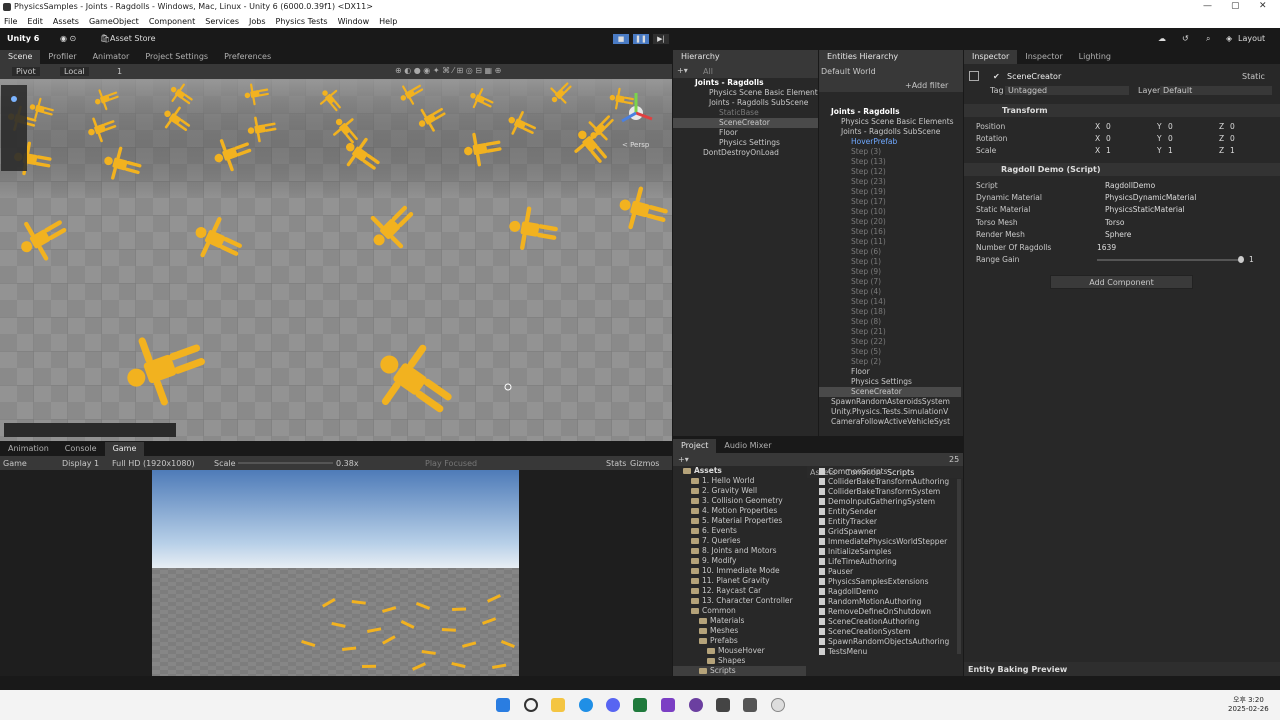 This screenshot has height=720, width=1280. I want to click on static-material-field: PhysicsStaticMaterial, so click(1145, 209).